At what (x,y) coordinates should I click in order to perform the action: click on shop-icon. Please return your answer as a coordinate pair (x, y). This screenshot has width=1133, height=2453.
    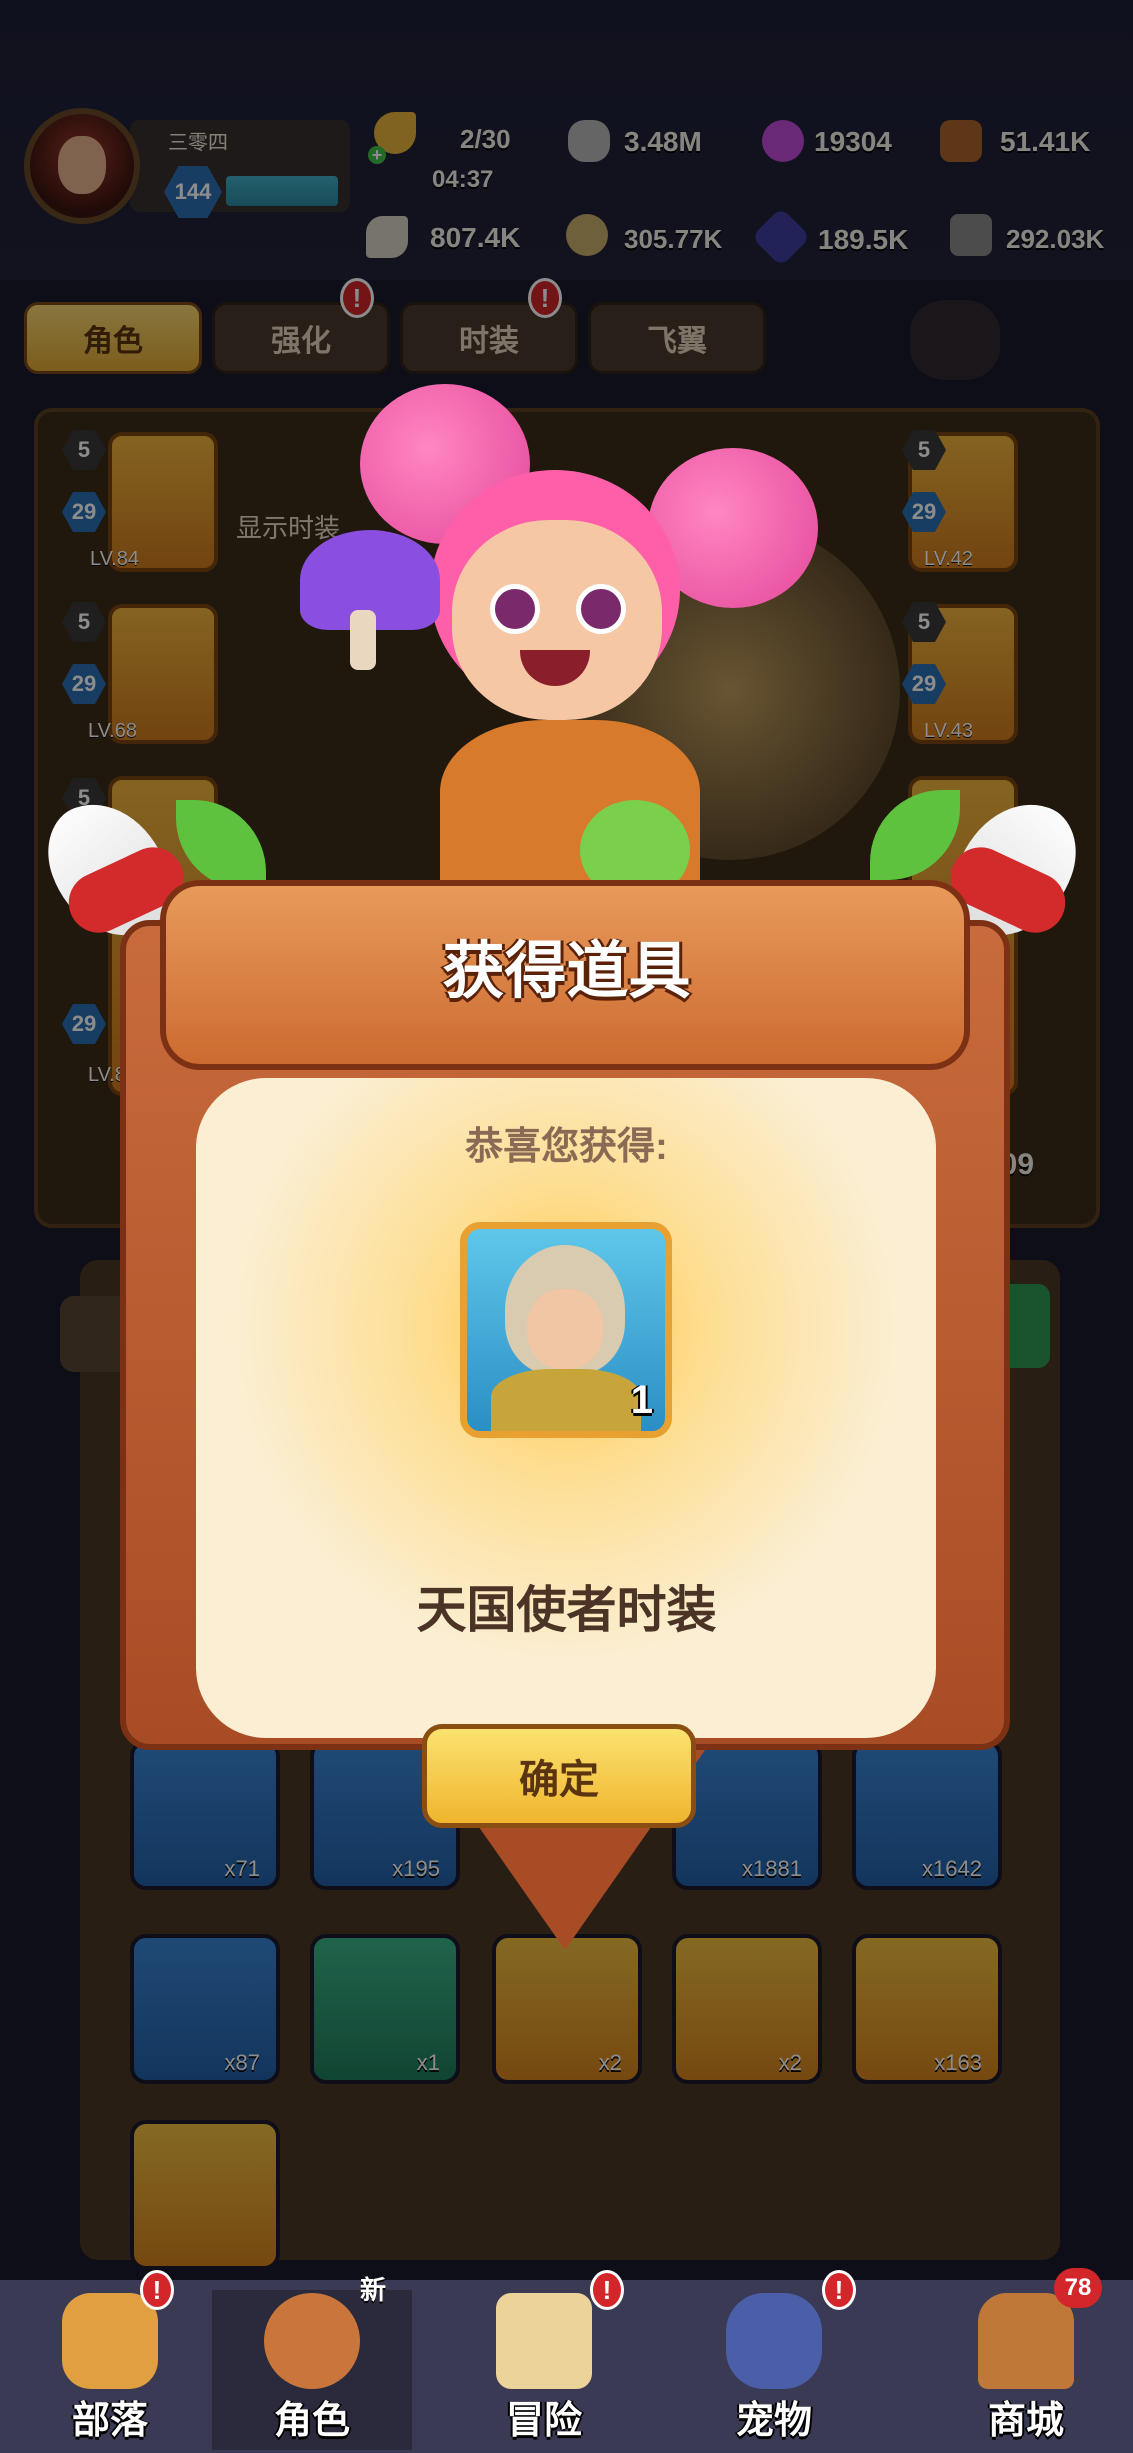
    Looking at the image, I should click on (1026, 2341).